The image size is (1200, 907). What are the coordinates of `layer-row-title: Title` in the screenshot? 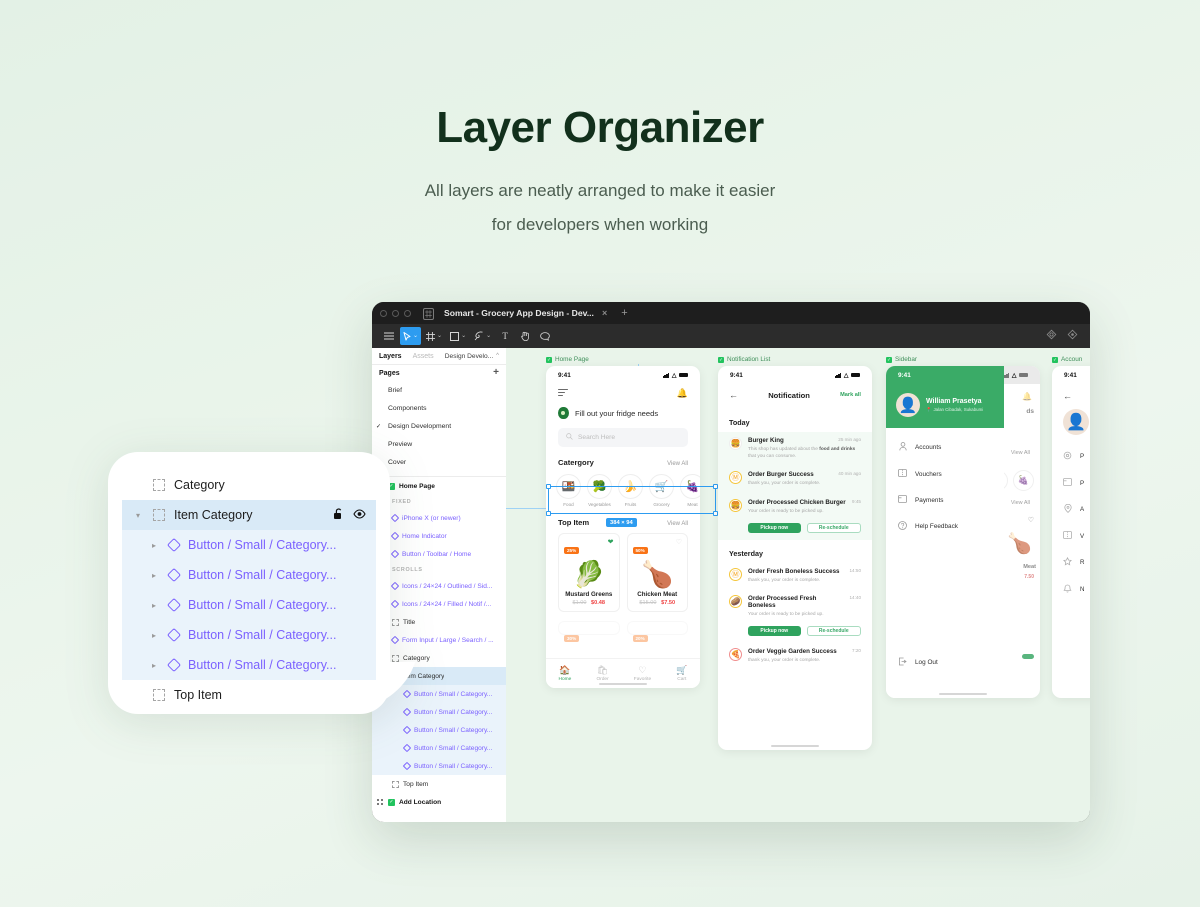 It's located at (439, 622).